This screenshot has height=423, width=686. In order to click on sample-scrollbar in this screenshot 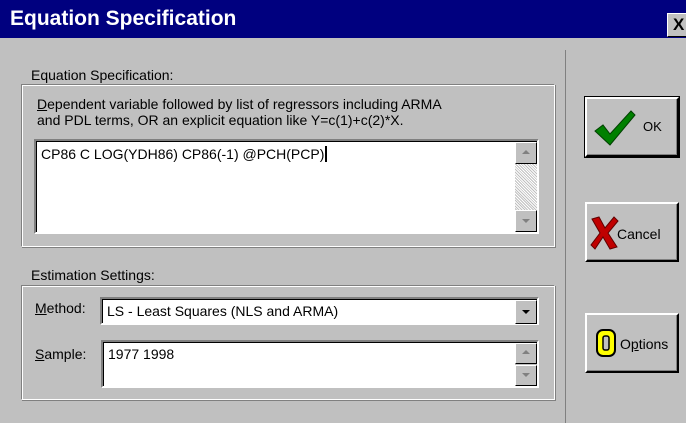, I will do `click(526, 364)`.